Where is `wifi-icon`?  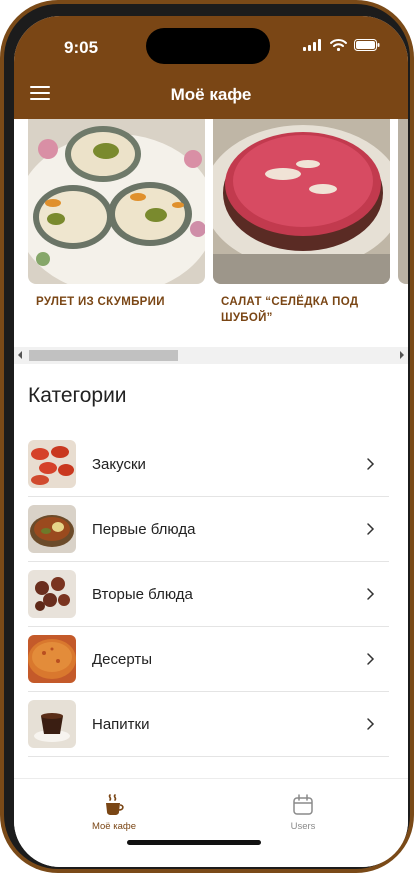
wifi-icon is located at coordinates (338, 45).